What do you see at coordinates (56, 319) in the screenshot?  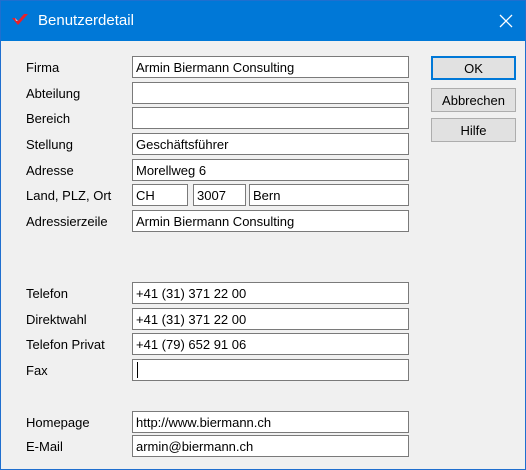 I see `direktwahl-label: Direktwahl` at bounding box center [56, 319].